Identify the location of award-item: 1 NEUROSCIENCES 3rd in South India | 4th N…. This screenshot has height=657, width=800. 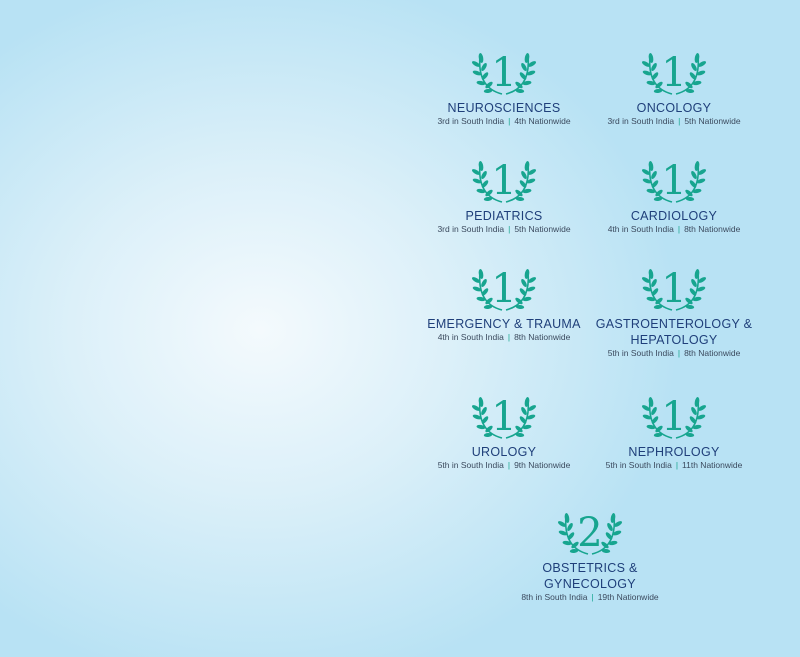
(504, 87).